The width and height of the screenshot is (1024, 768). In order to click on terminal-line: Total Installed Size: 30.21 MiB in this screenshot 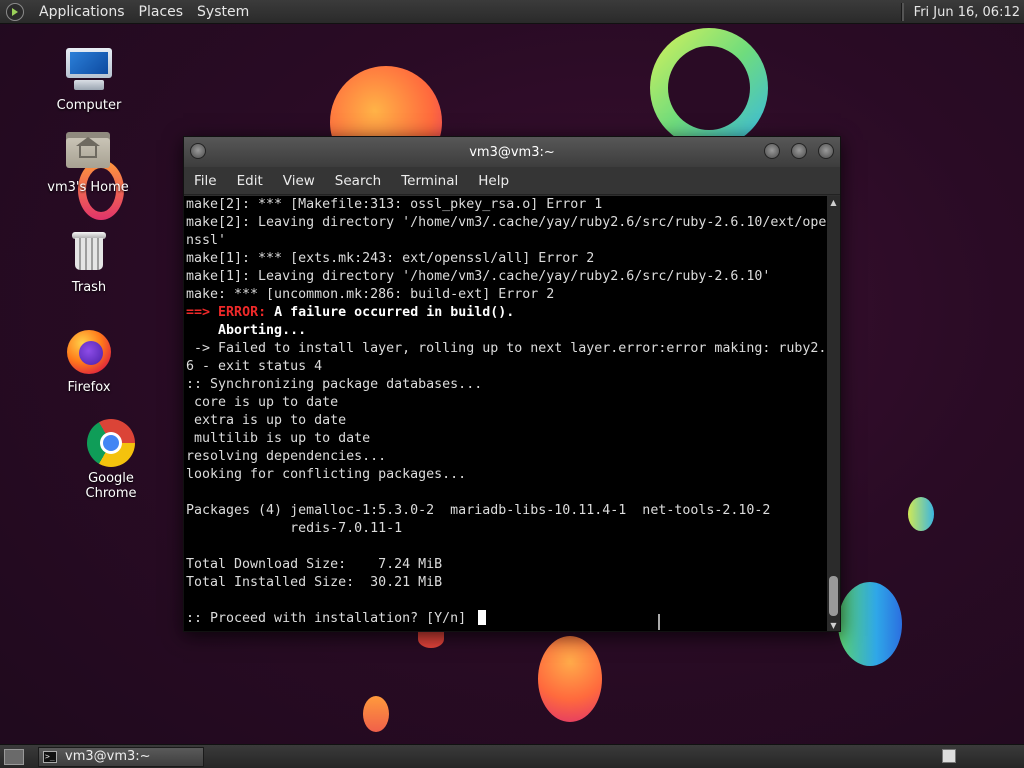, I will do `click(314, 582)`.